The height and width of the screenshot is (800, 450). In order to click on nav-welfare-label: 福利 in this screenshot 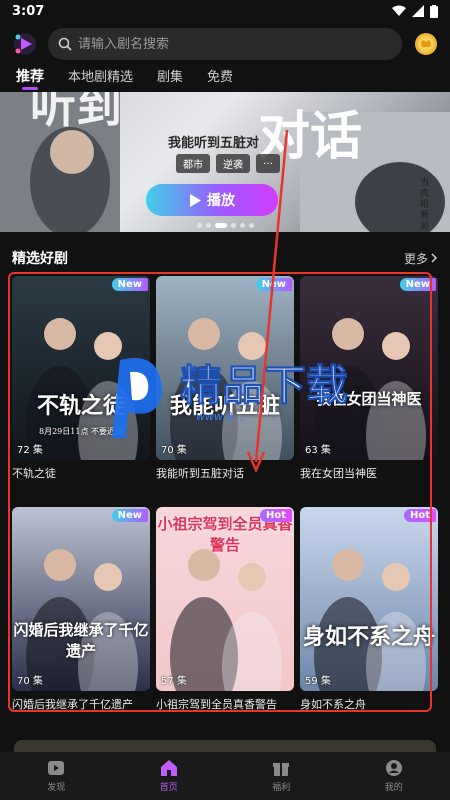, I will do `click(281, 788)`.